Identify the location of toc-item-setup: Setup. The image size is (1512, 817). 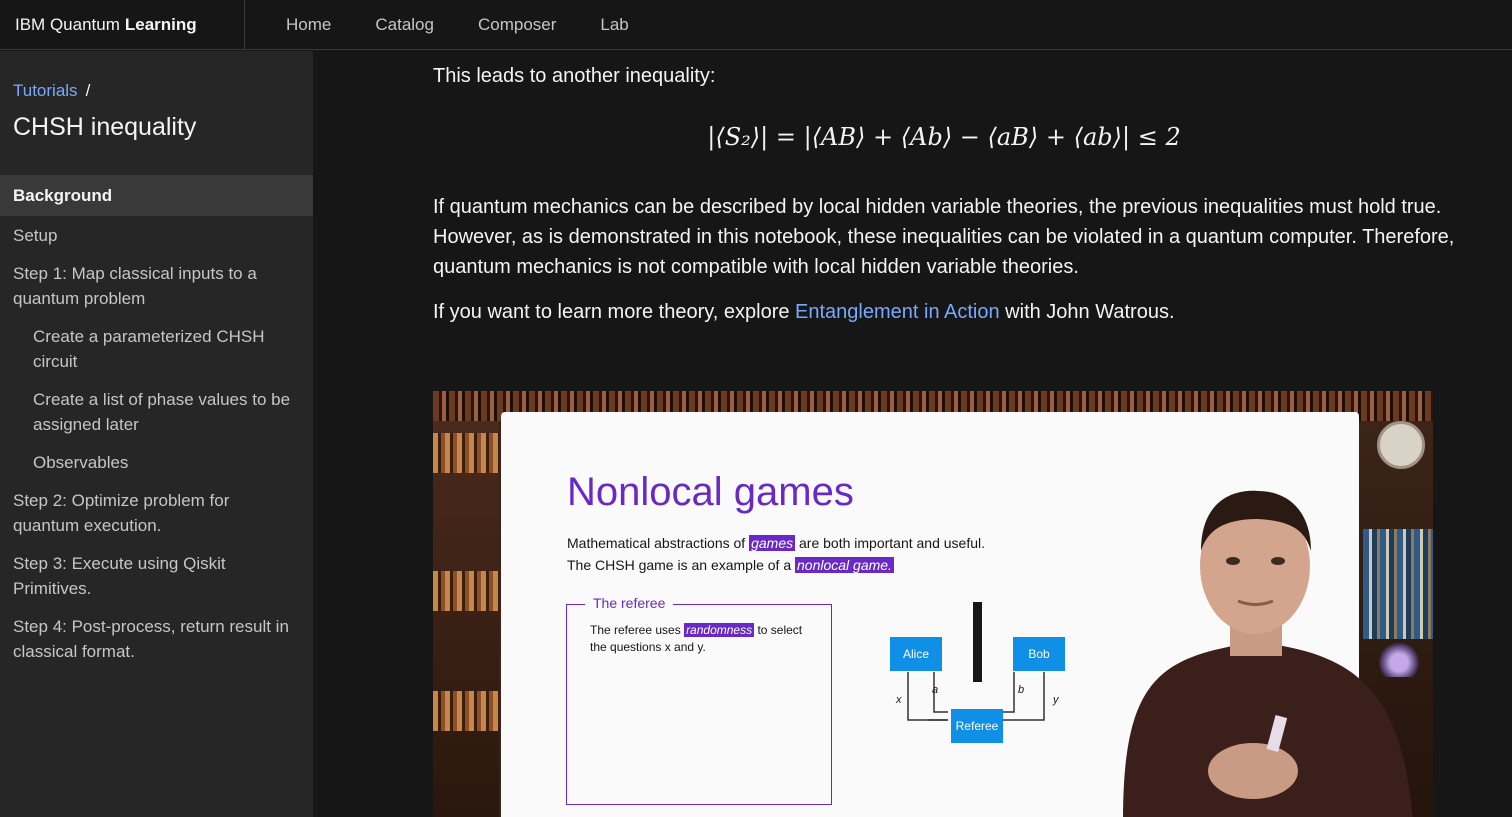
(156, 235).